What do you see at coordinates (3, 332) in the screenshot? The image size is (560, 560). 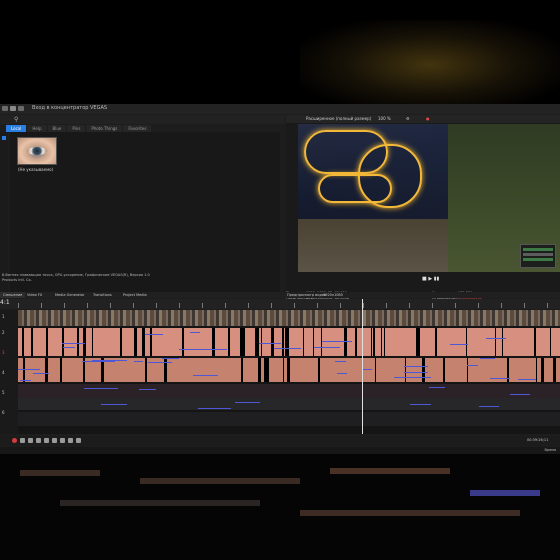 I see `track-number: 2` at bounding box center [3, 332].